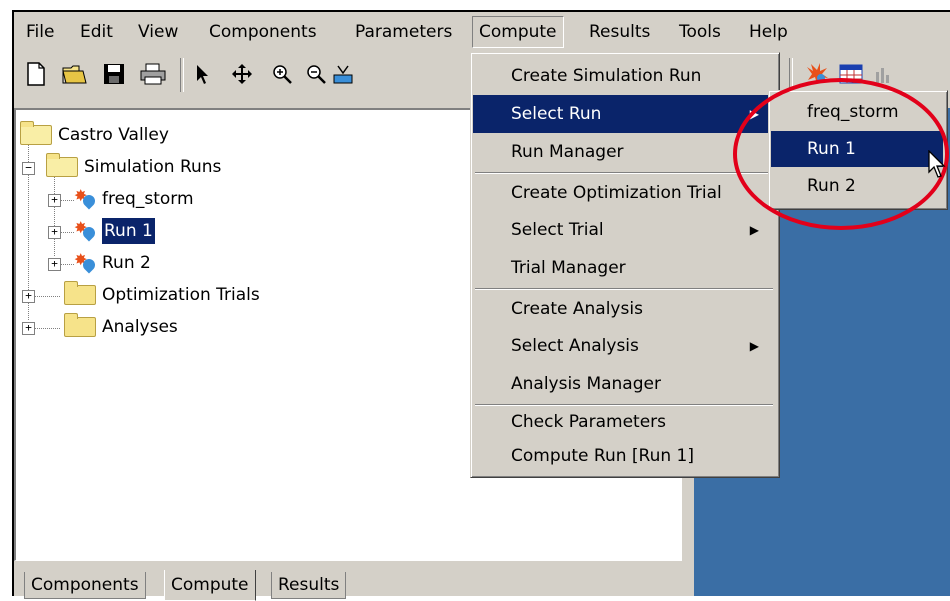 The width and height of the screenshot is (950, 601). Describe the element at coordinates (619, 32) in the screenshot. I see `menu-results: Results` at that location.